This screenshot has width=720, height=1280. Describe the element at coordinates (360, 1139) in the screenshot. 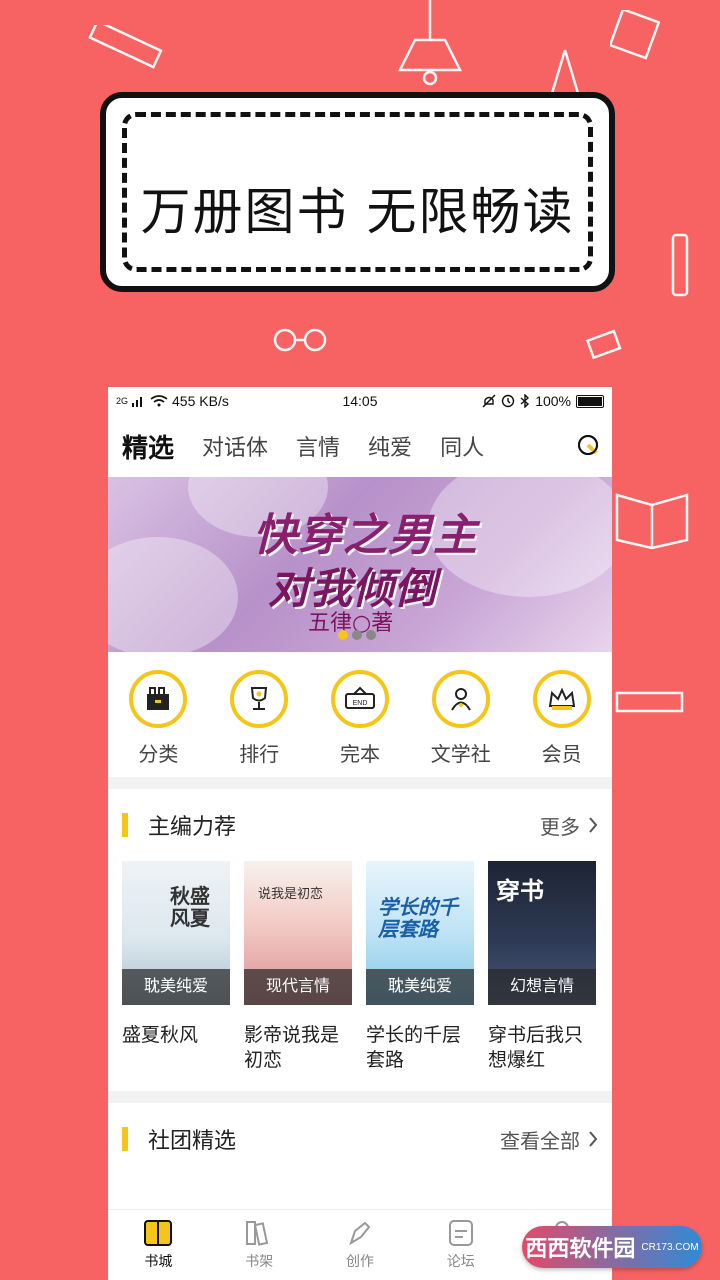

I see `section-club-picks-header: 社团精选 查看全部` at that location.